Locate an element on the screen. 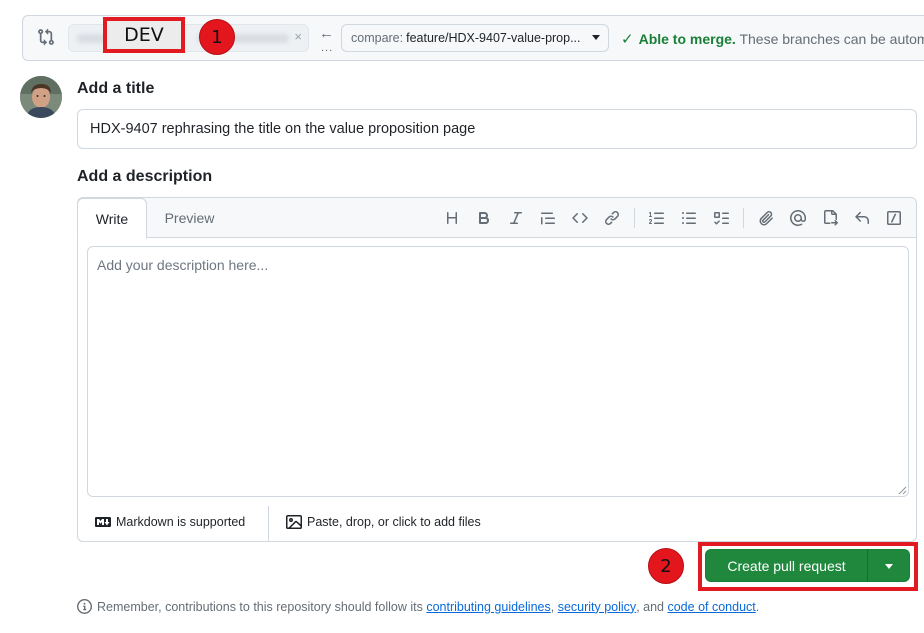  markdown-toolbar is located at coordinates (673, 218).